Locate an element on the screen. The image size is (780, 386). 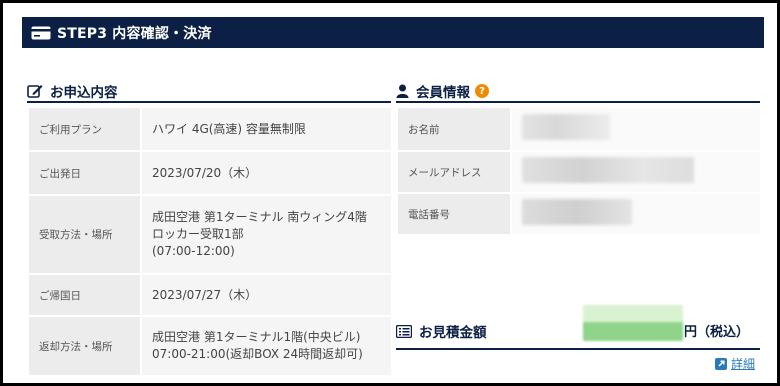
return-date-value: 2023/07/27（木） is located at coordinates (266, 295).